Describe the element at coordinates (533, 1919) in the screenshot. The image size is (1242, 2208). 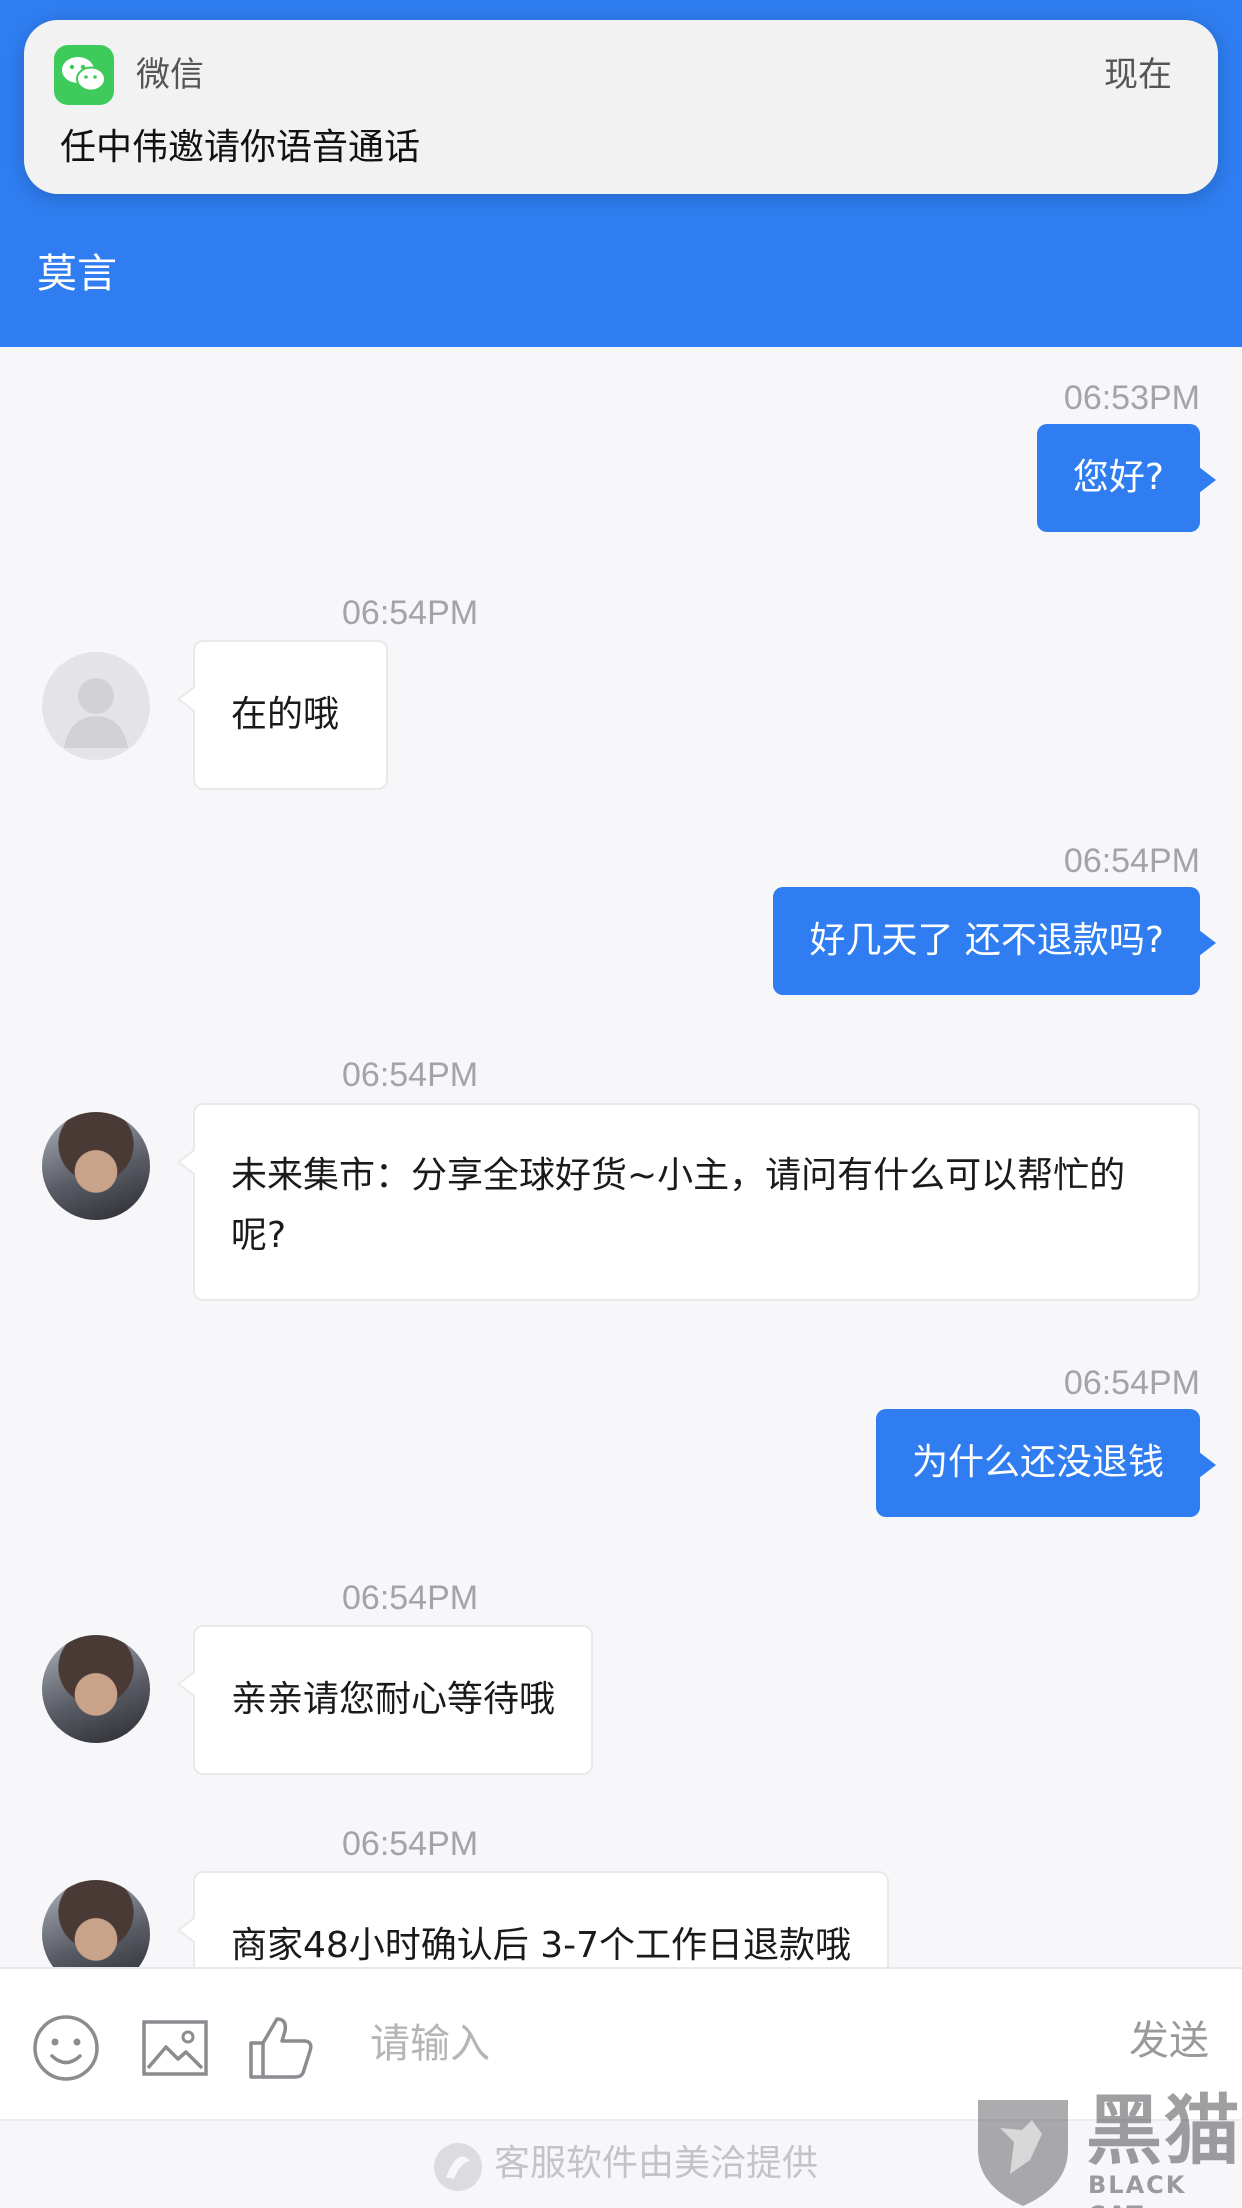
I see `incoming-message-bubble: 商家48小时确认后 3-7个工作日退款哦` at that location.